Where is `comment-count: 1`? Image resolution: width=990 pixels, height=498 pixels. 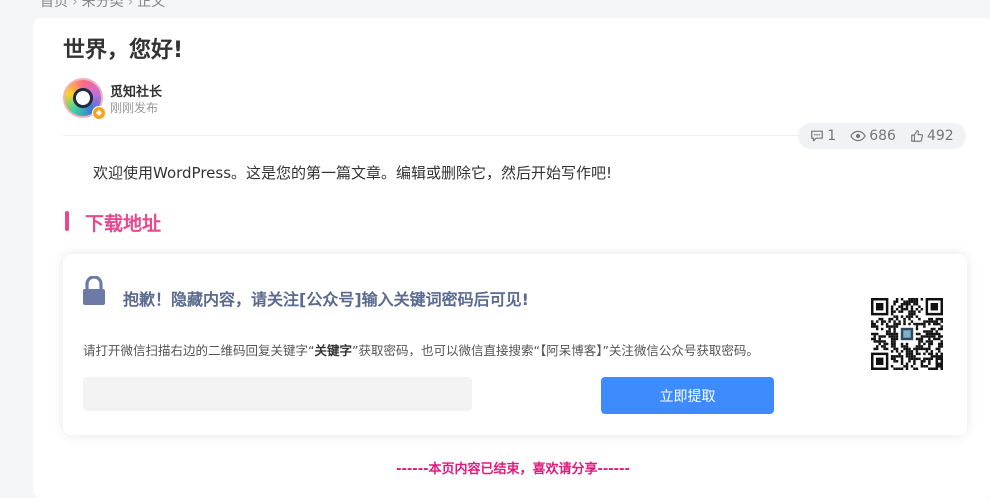 comment-count: 1 is located at coordinates (823, 136).